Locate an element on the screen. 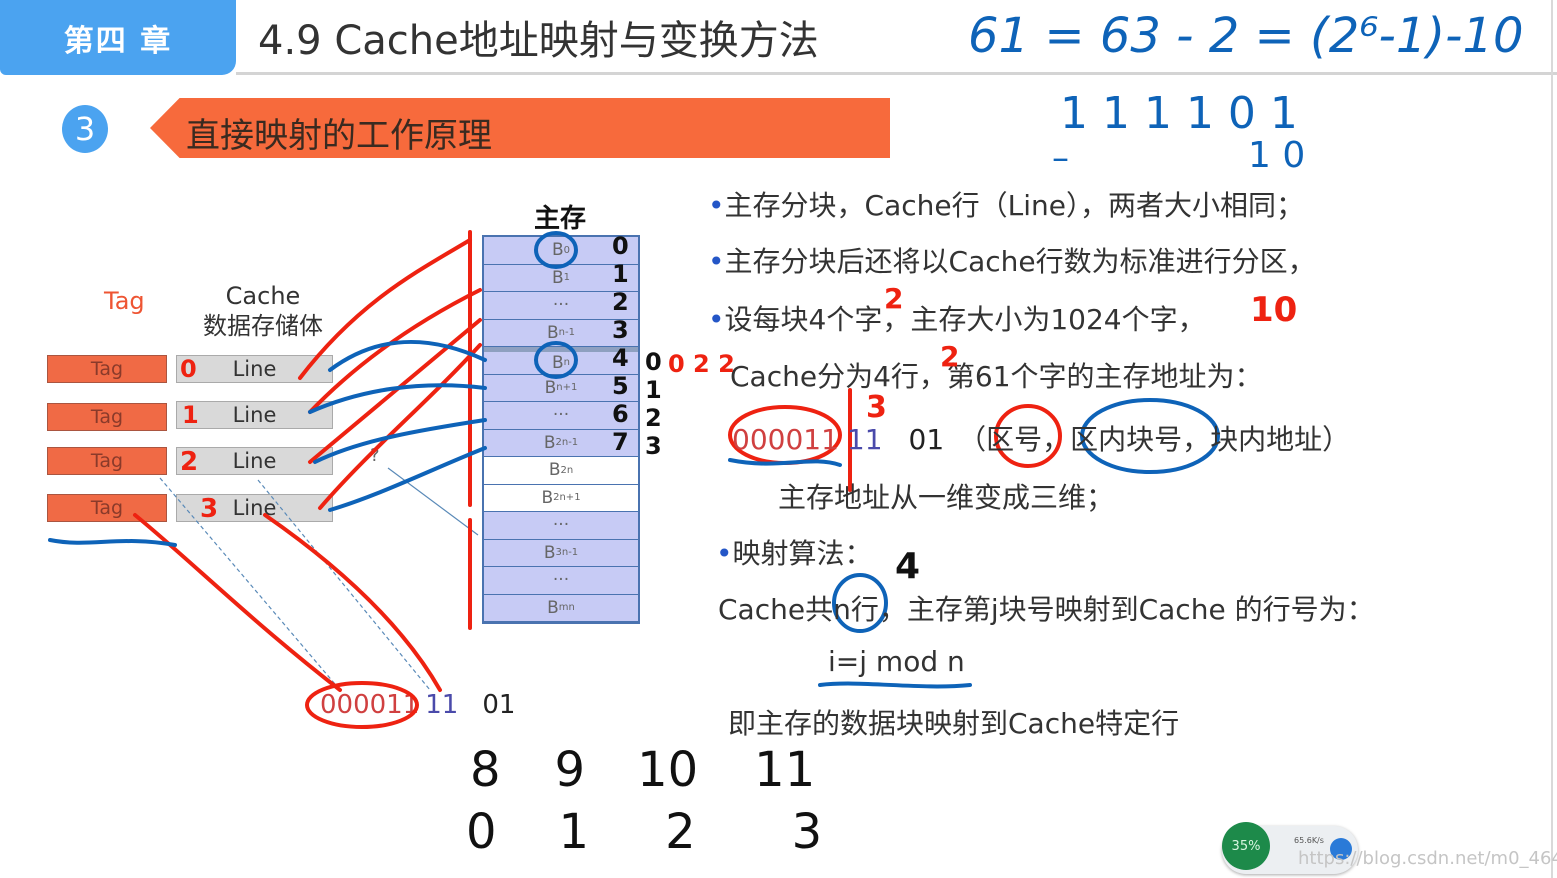 This screenshot has height=878, width=1557. side-note: 0 2 2 is located at coordinates (701, 364).